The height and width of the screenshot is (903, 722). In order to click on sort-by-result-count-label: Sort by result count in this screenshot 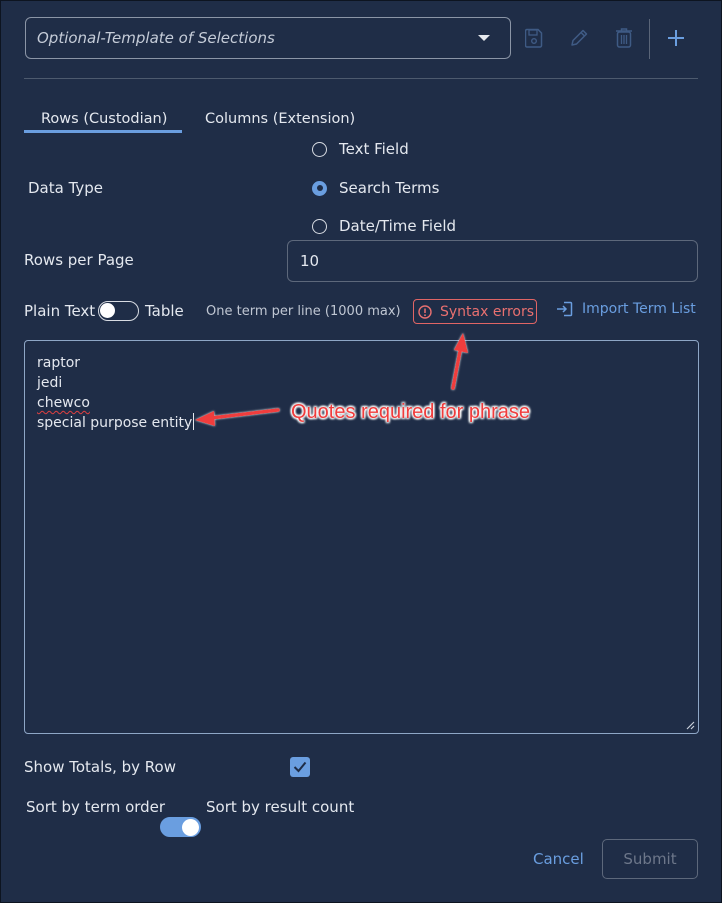, I will do `click(280, 807)`.